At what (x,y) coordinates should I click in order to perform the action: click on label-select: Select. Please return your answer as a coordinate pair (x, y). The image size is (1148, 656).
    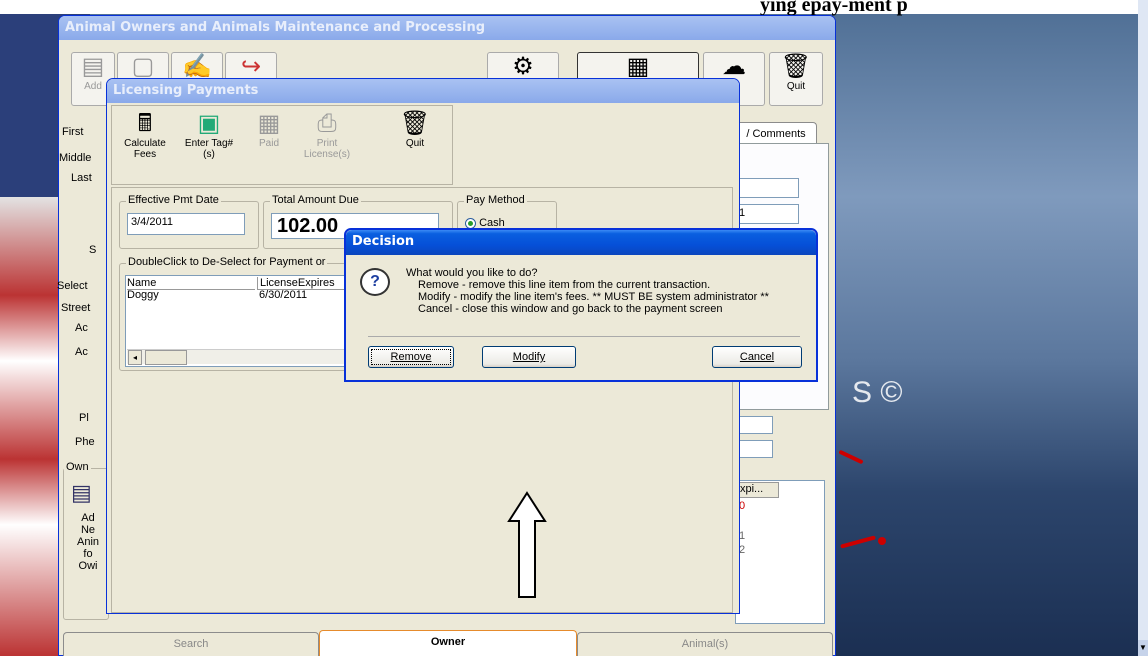
    Looking at the image, I should click on (72, 286).